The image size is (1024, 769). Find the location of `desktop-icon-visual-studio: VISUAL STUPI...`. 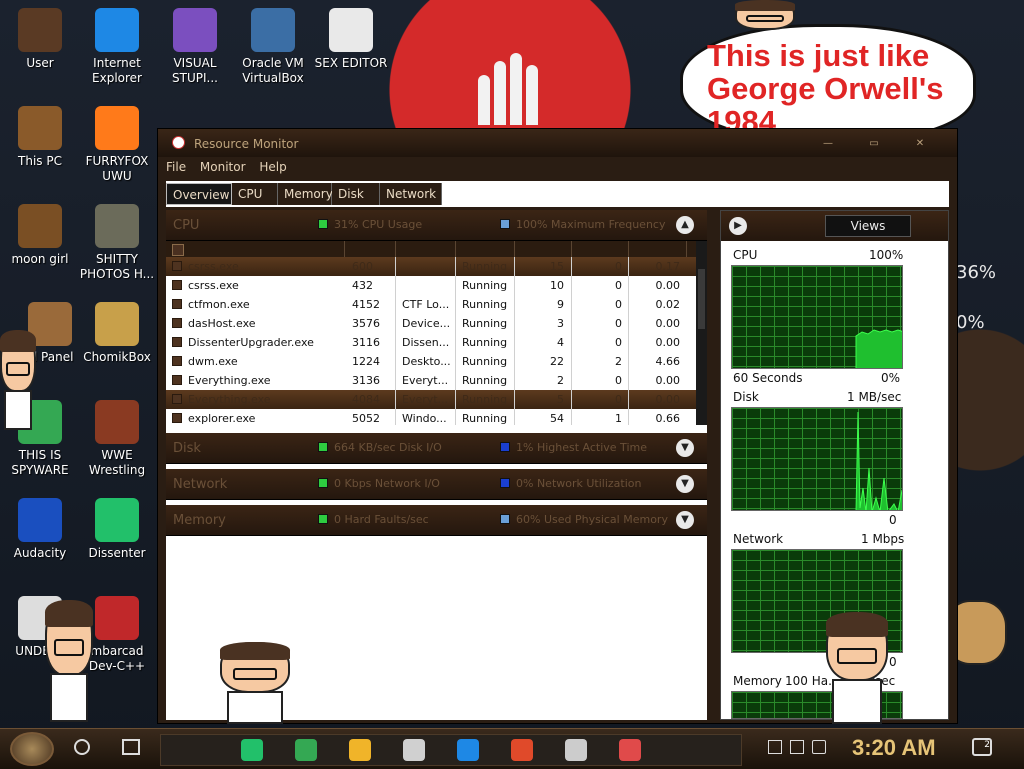

desktop-icon-visual-studio: VISUAL STUPI... is located at coordinates (195, 47).